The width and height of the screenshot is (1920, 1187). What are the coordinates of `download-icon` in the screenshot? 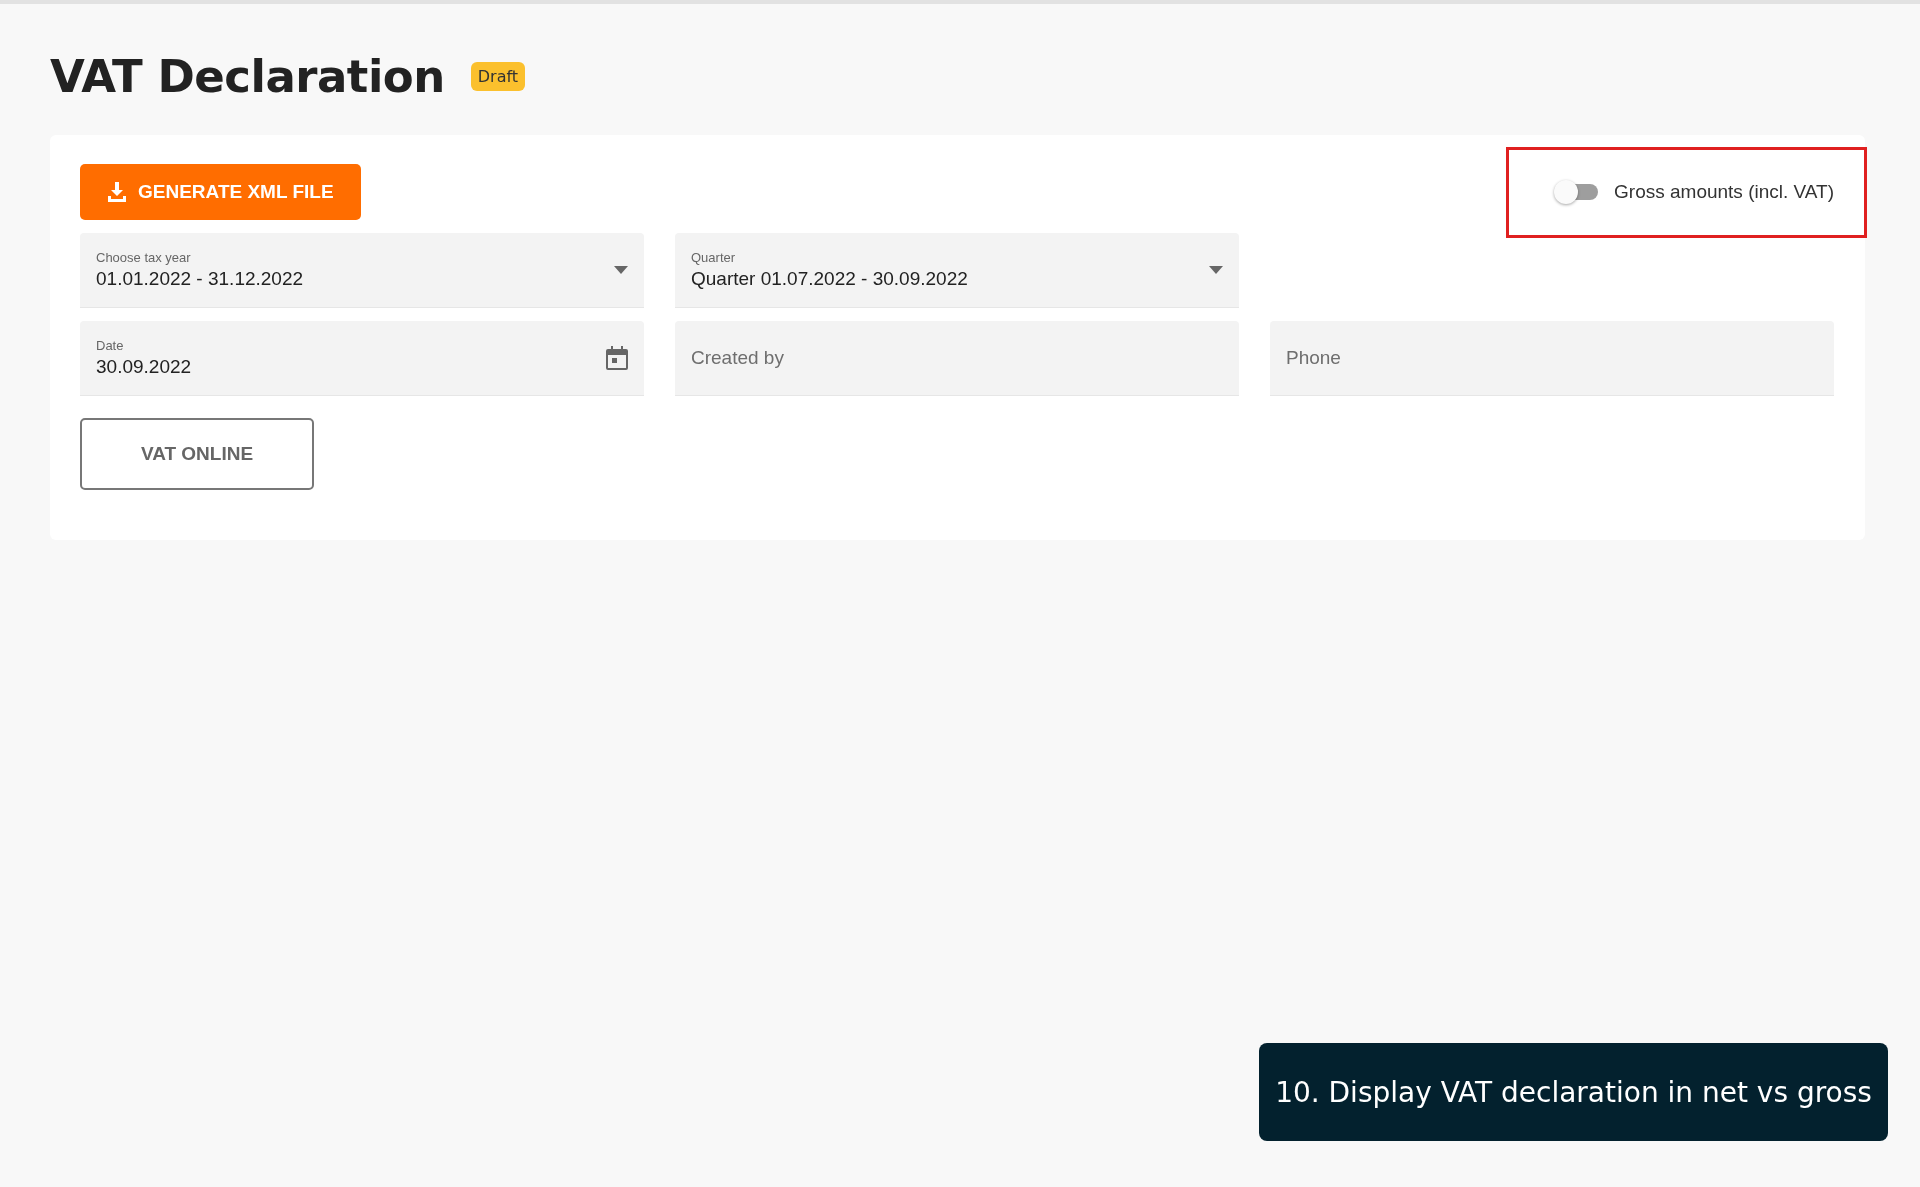 It's located at (117, 192).